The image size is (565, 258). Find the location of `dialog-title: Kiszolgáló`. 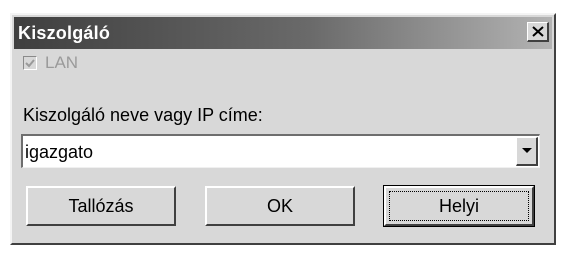

dialog-title: Kiszolgáló is located at coordinates (64, 33).